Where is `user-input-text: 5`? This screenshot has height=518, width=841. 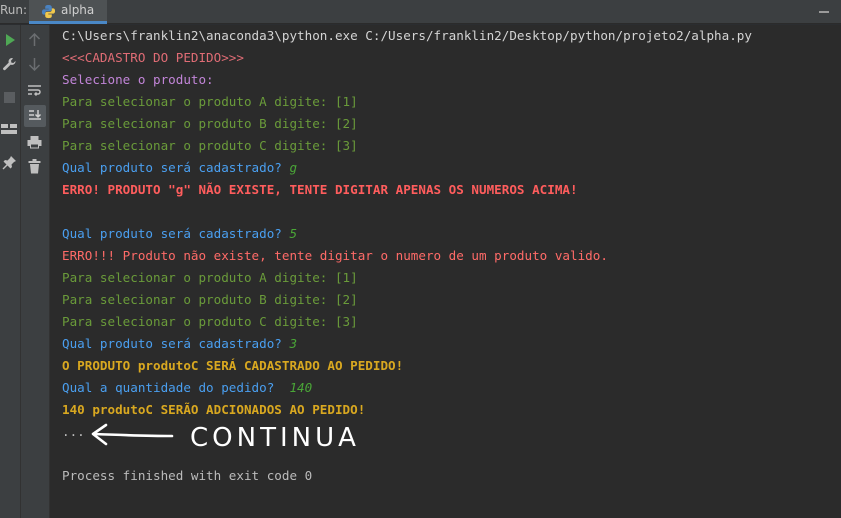 user-input-text: 5 is located at coordinates (293, 233).